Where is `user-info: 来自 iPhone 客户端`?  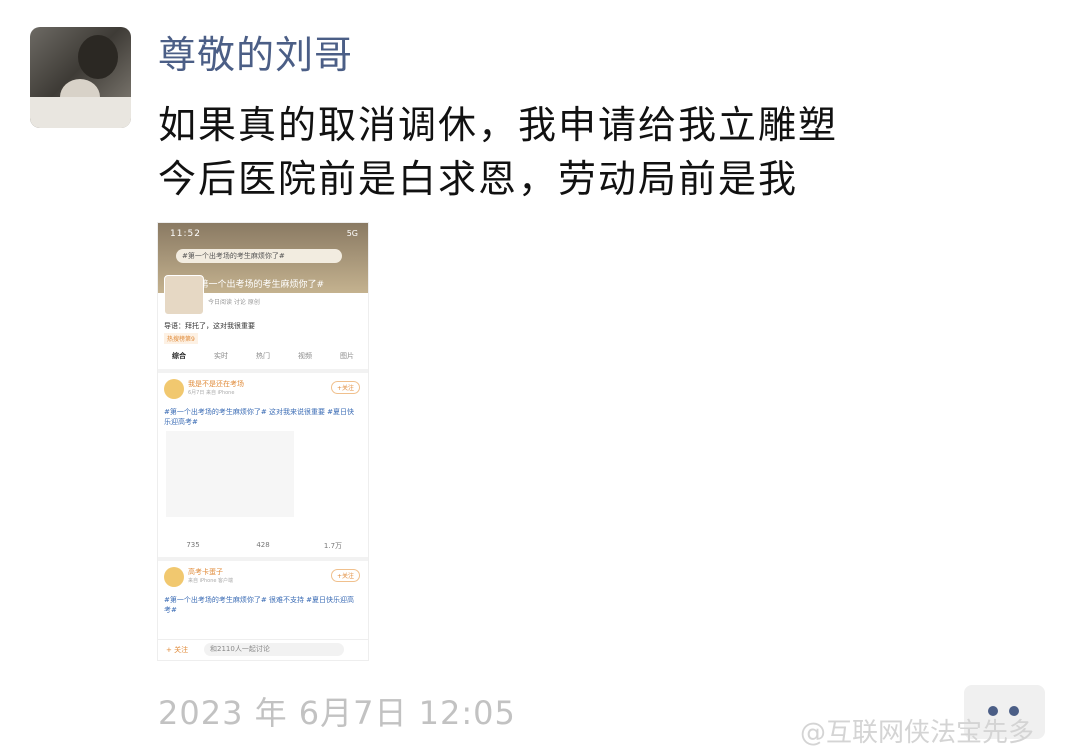 user-info: 来自 iPhone 客户端 is located at coordinates (211, 581).